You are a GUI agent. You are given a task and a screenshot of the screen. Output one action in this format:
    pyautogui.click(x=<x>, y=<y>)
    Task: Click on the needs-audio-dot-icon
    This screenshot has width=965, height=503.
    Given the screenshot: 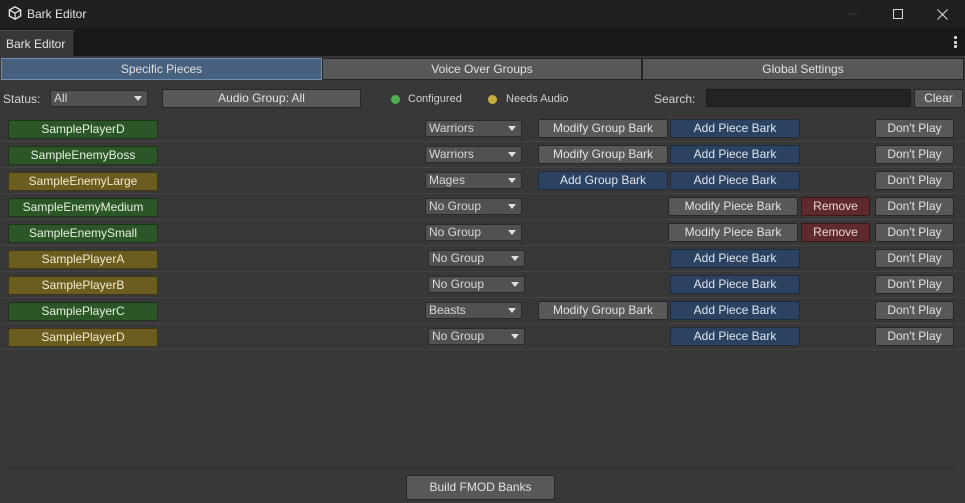 What is the action you would take?
    pyautogui.click(x=492, y=99)
    